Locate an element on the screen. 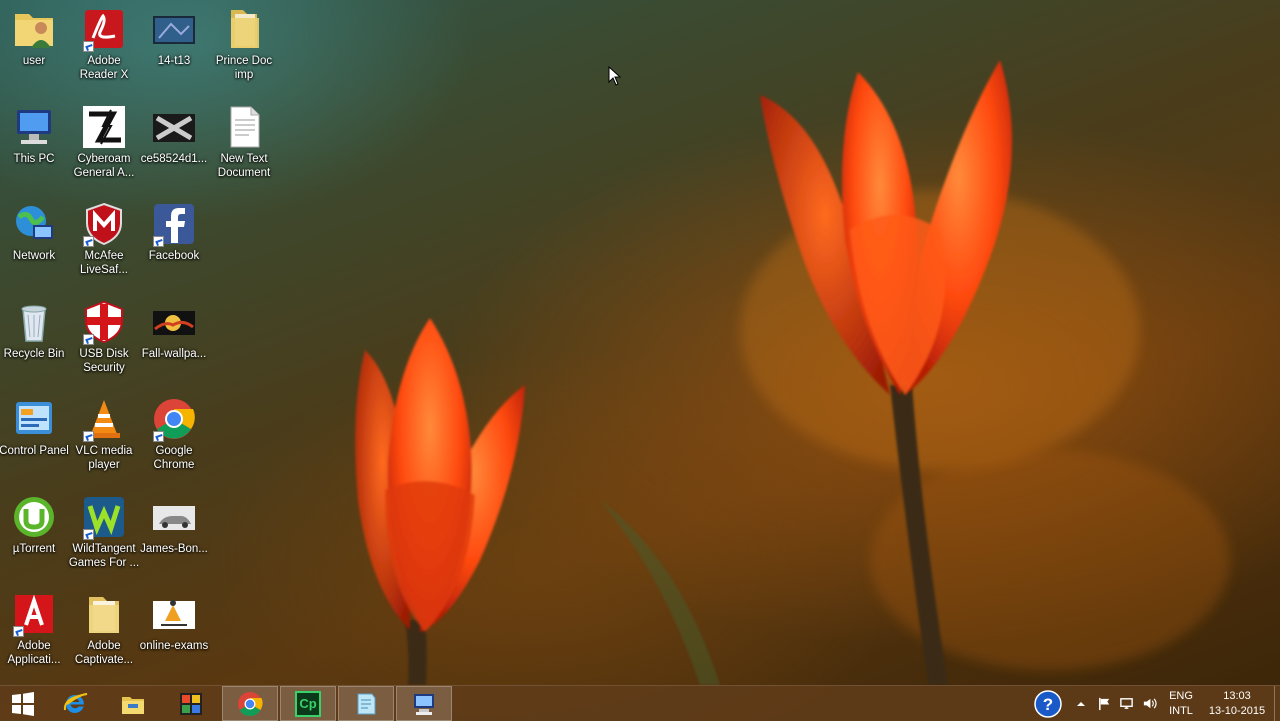 The image size is (1280, 721). taskbar-file-explorer is located at coordinates (133, 703).